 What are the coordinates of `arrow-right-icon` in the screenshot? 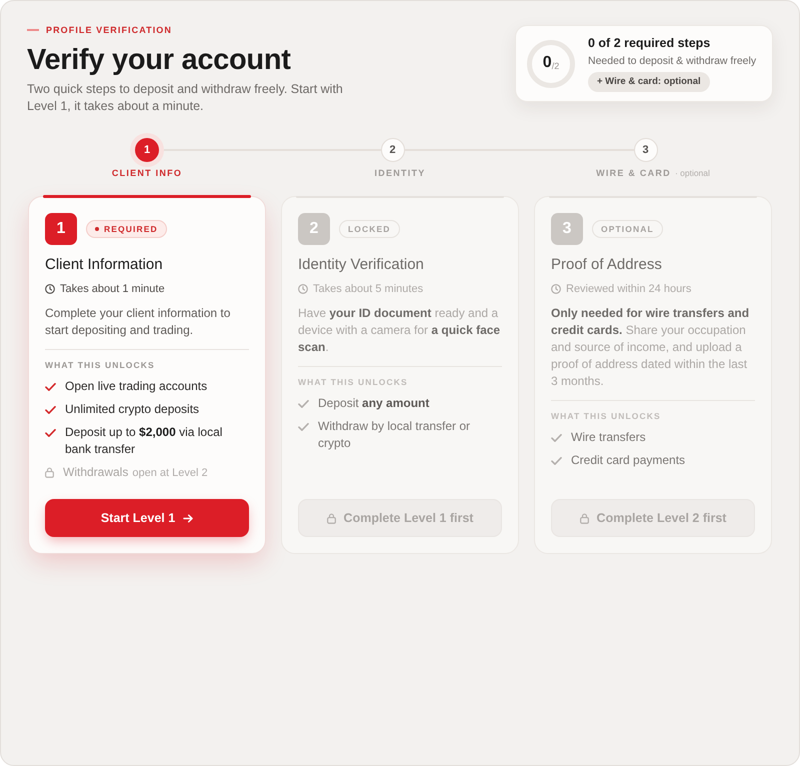 It's located at (188, 518).